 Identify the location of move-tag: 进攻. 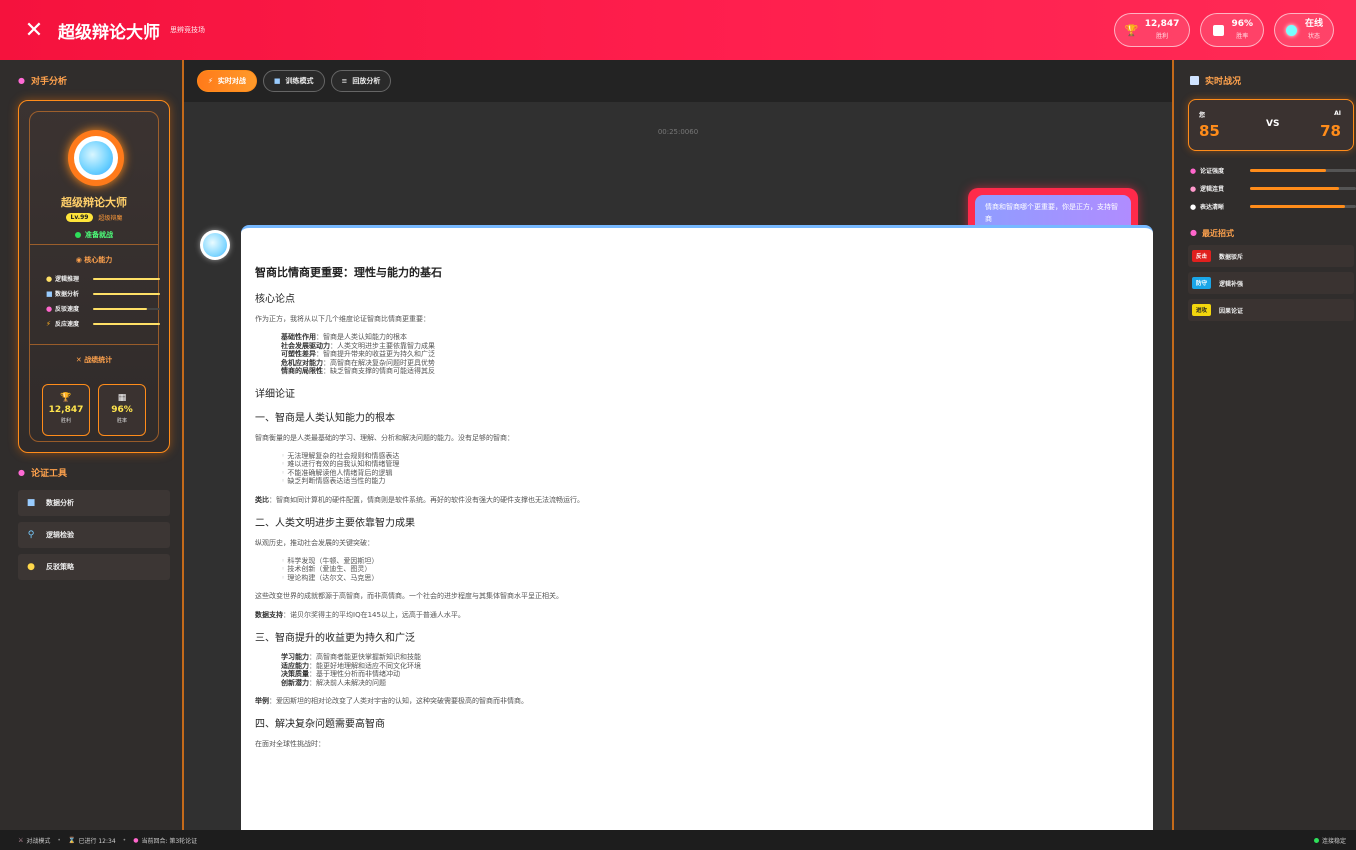
(1202, 310).